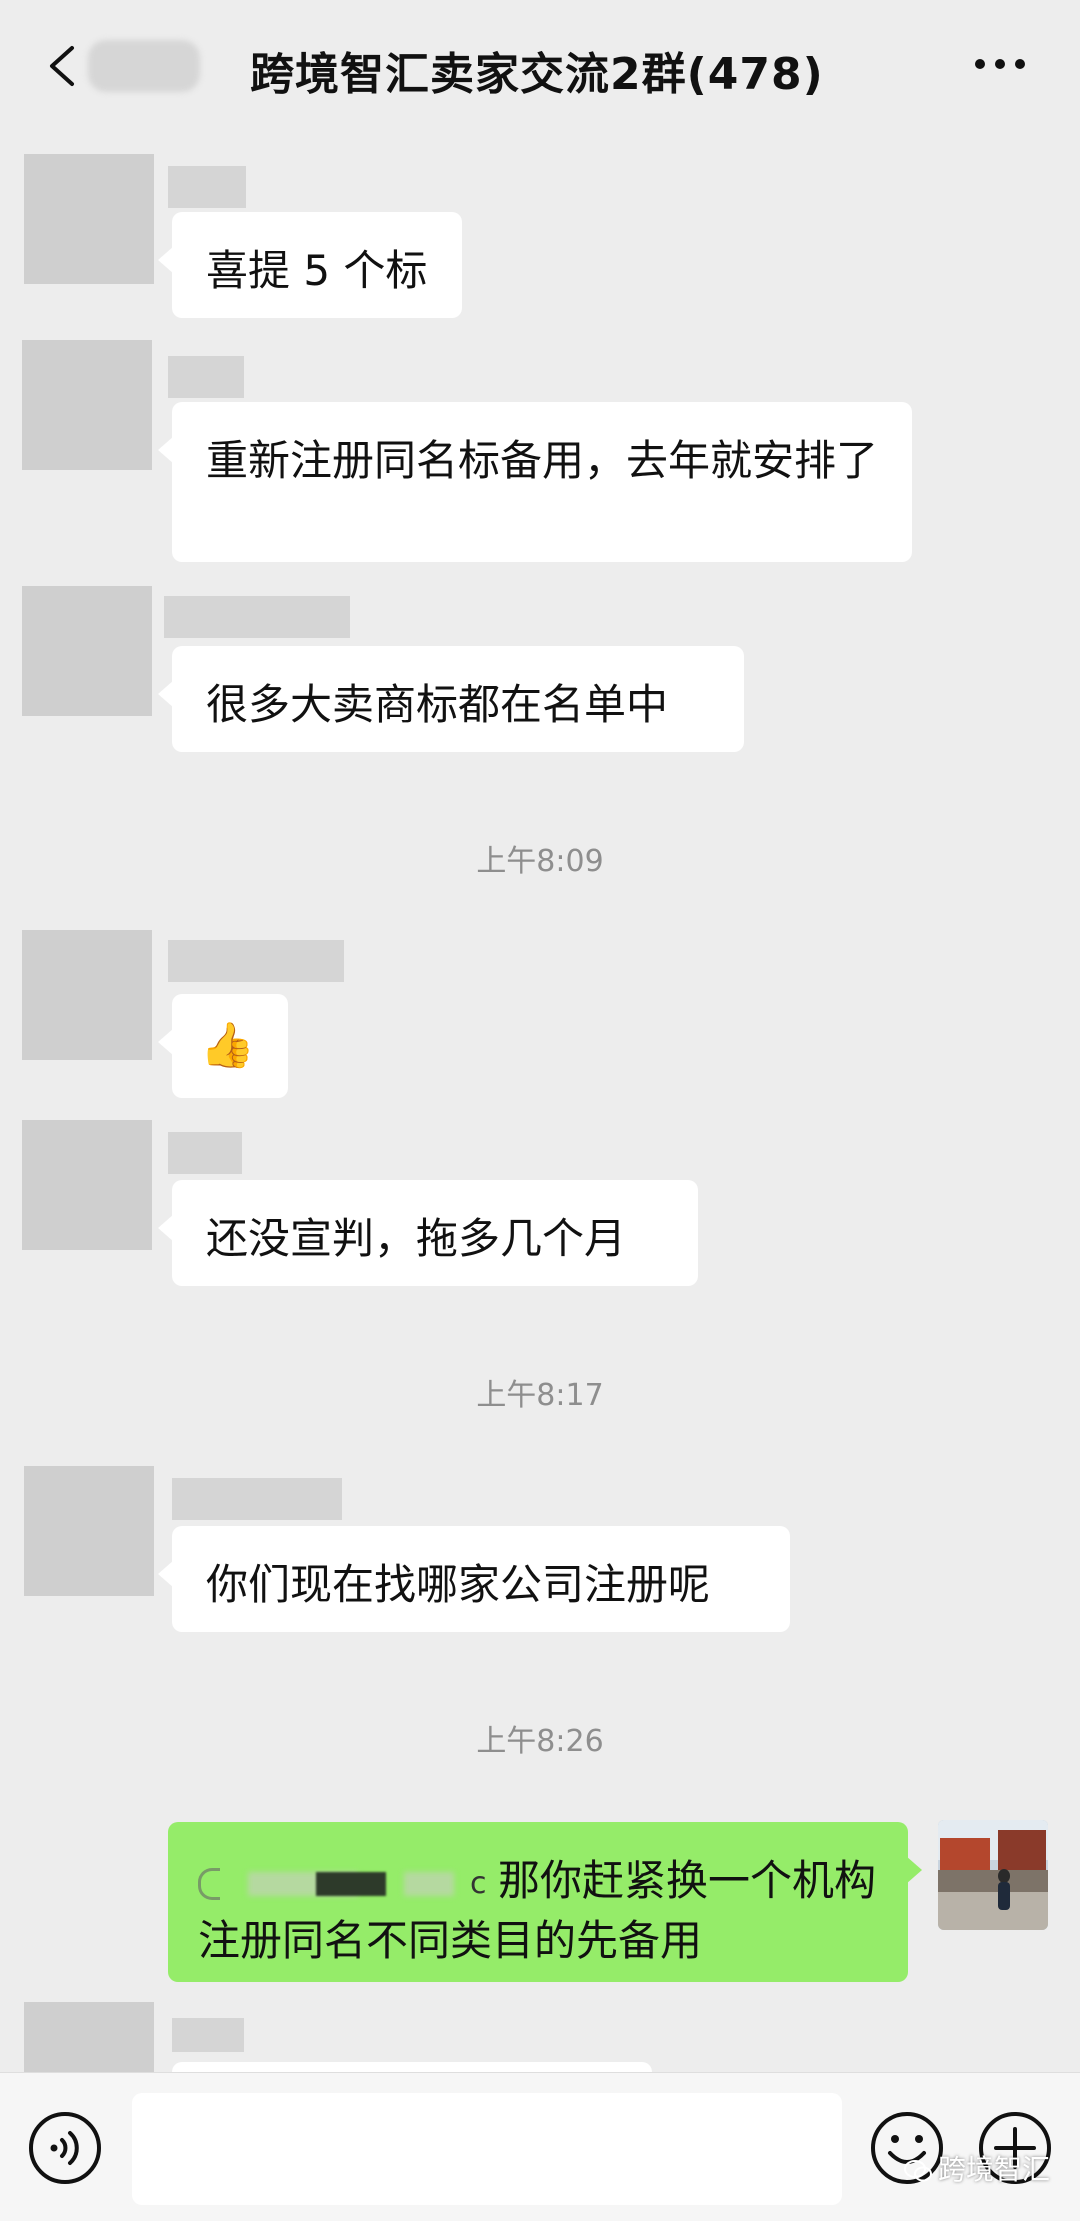  I want to click on avatar-photo, so click(993, 1875).